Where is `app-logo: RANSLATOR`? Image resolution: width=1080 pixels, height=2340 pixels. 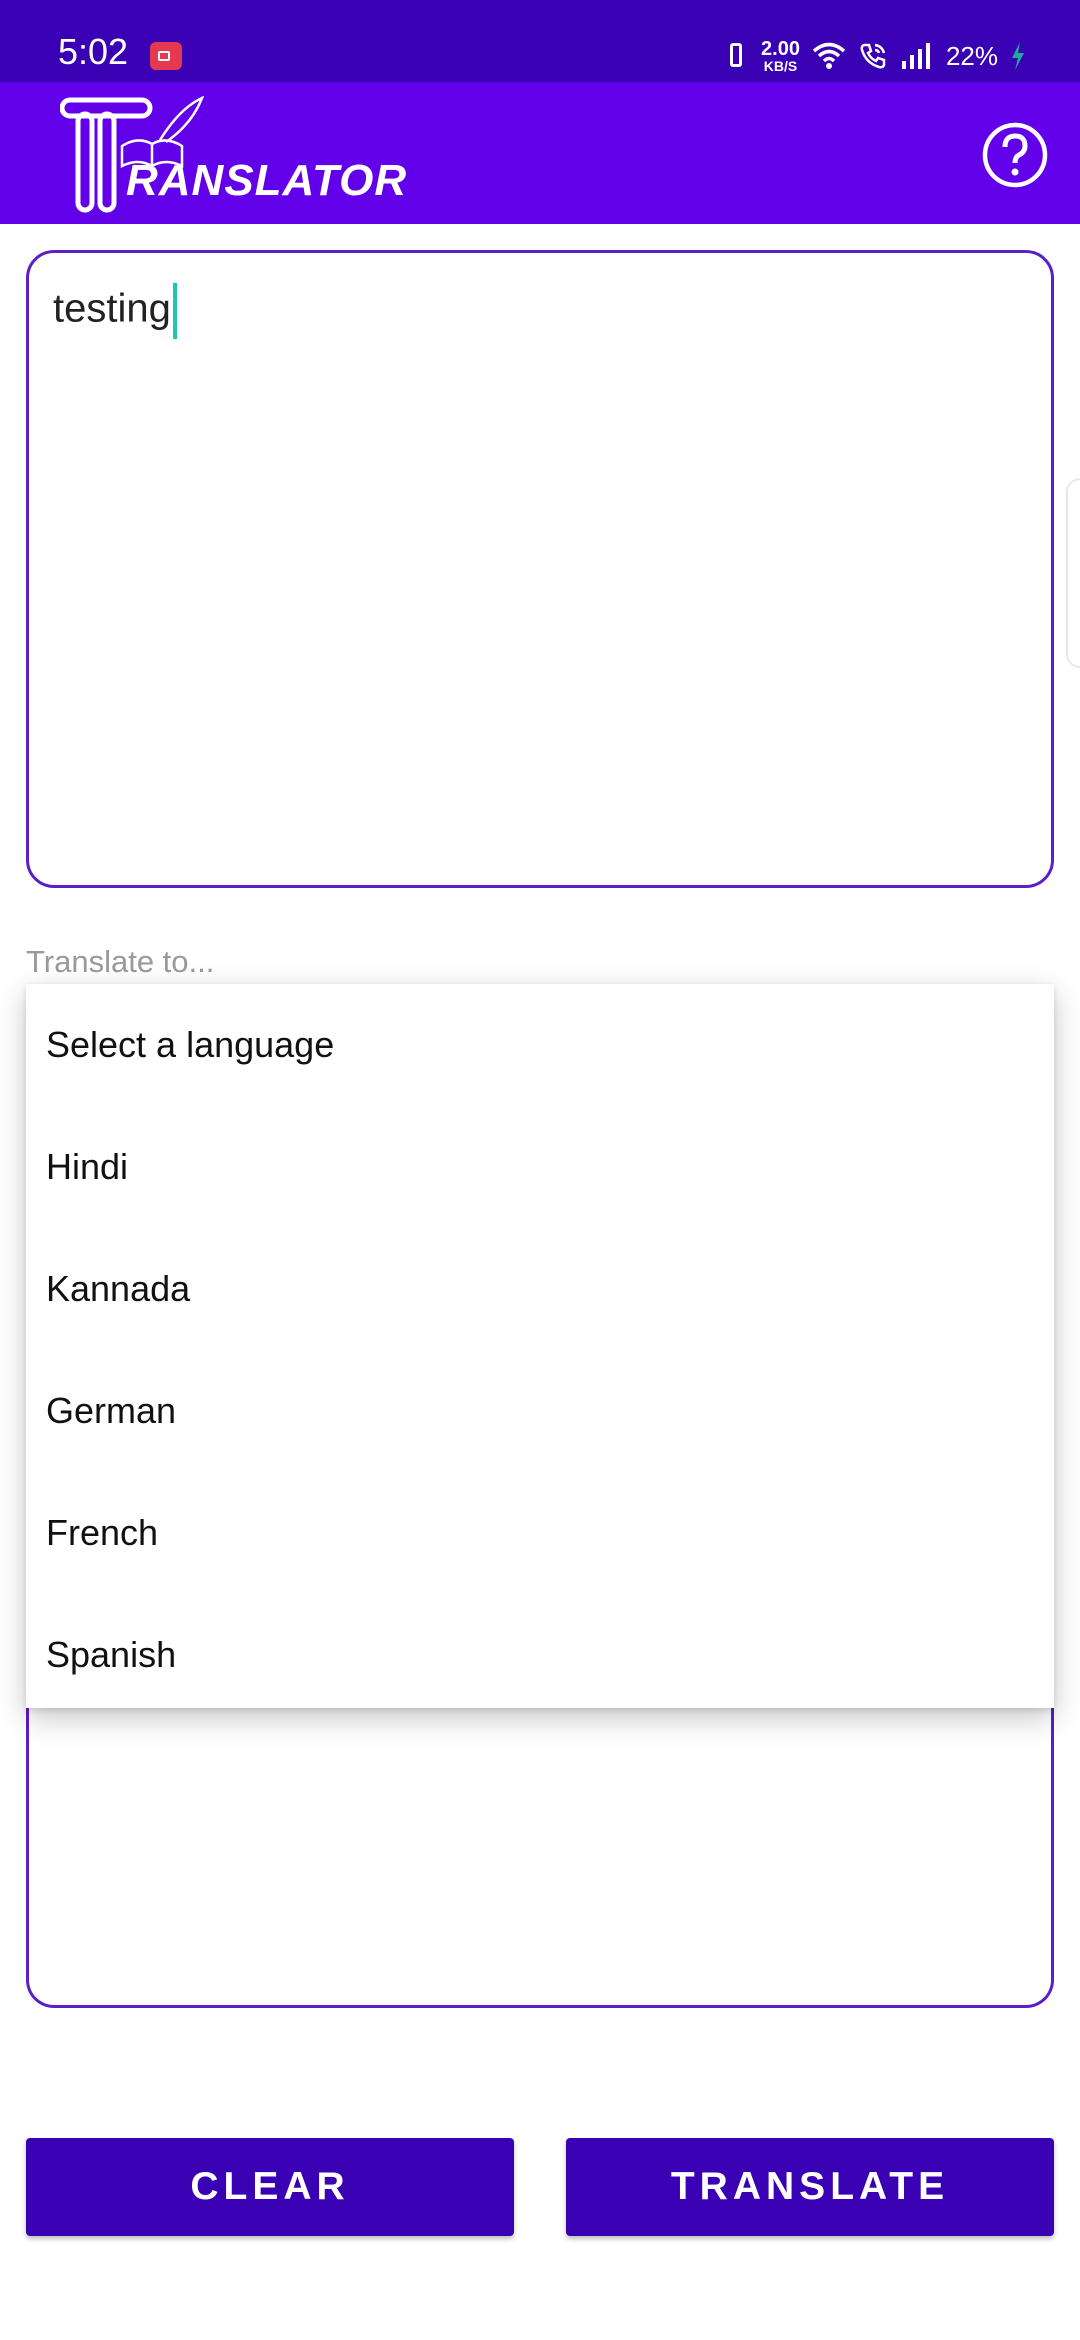 app-logo: RANSLATOR is located at coordinates (233, 156).